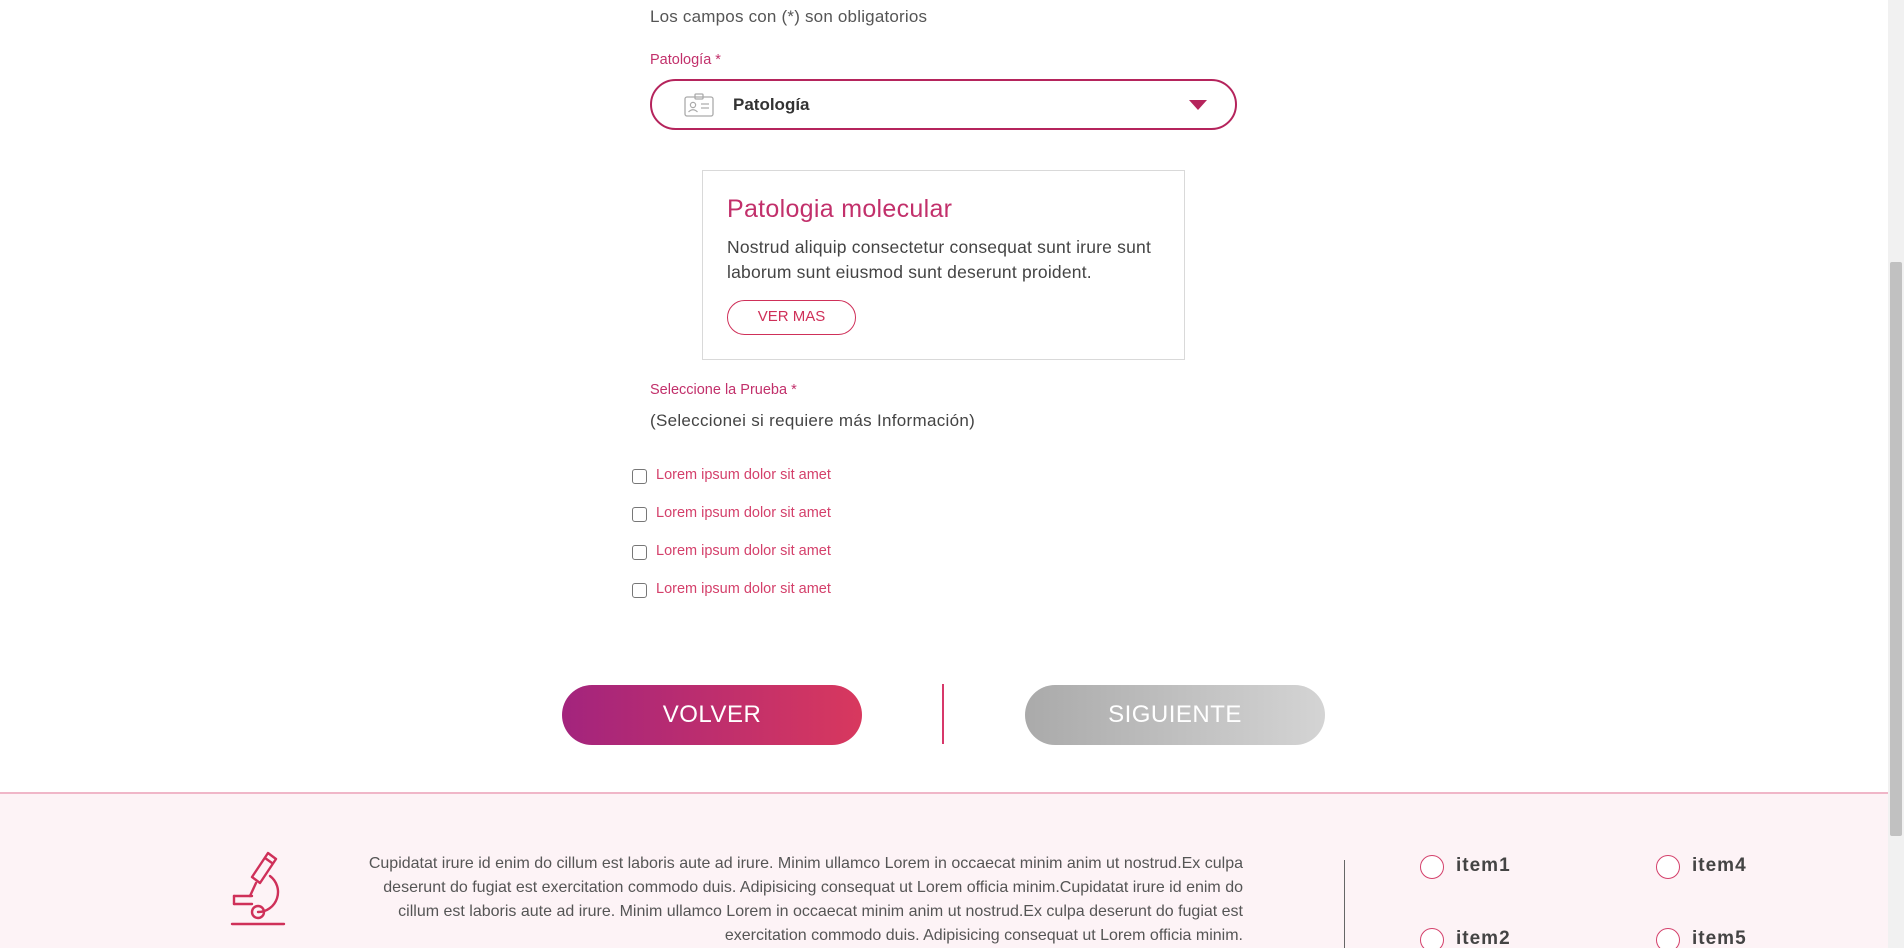 This screenshot has width=1904, height=948. I want to click on footer-divider, so click(1344, 904).